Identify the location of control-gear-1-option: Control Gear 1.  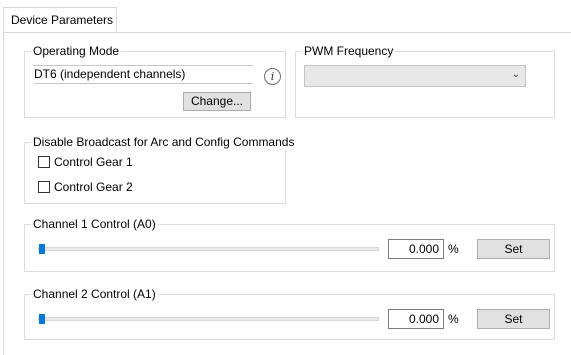
(85, 162).